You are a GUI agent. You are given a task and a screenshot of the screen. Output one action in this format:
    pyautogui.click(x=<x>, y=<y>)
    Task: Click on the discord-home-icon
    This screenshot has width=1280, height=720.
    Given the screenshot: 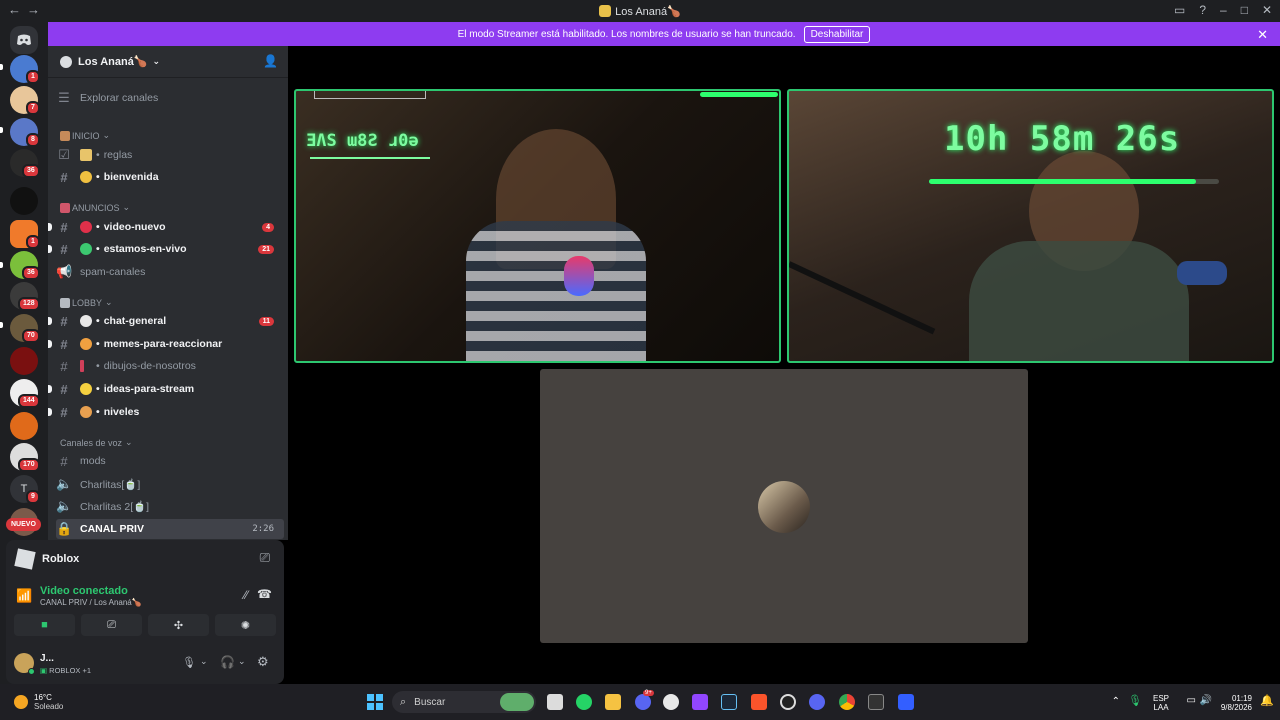 What is the action you would take?
    pyautogui.click(x=24, y=40)
    